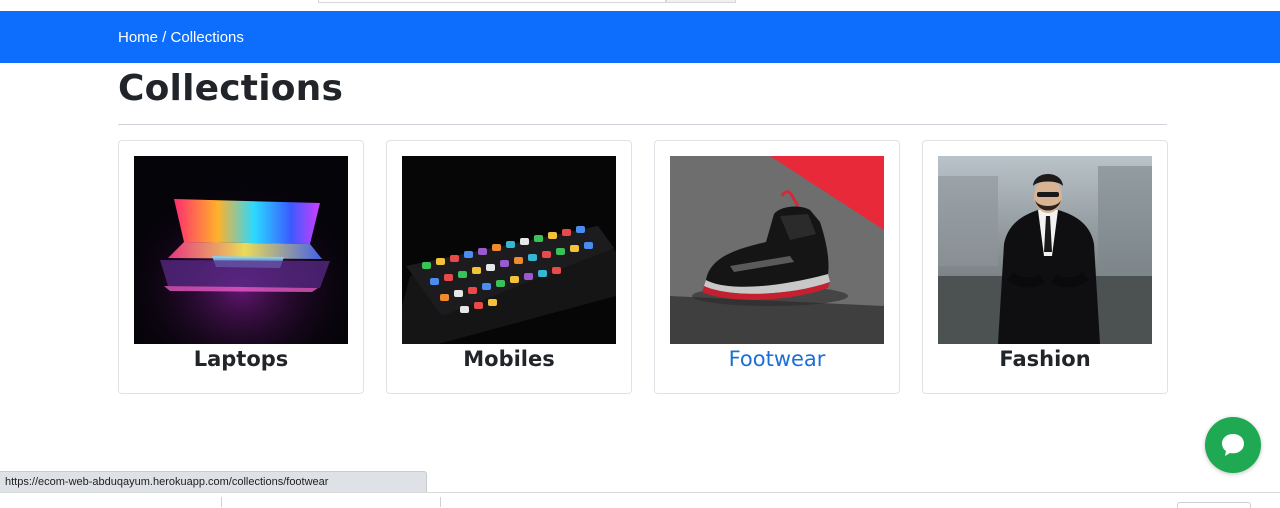 This screenshot has width=1280, height=508. I want to click on search-button-remnant, so click(701, 1).